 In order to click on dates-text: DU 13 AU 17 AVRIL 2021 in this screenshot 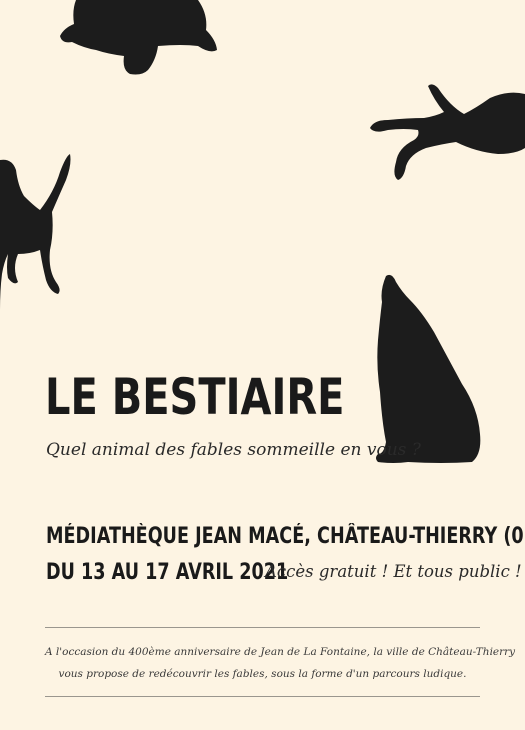, I will do `click(167, 572)`.